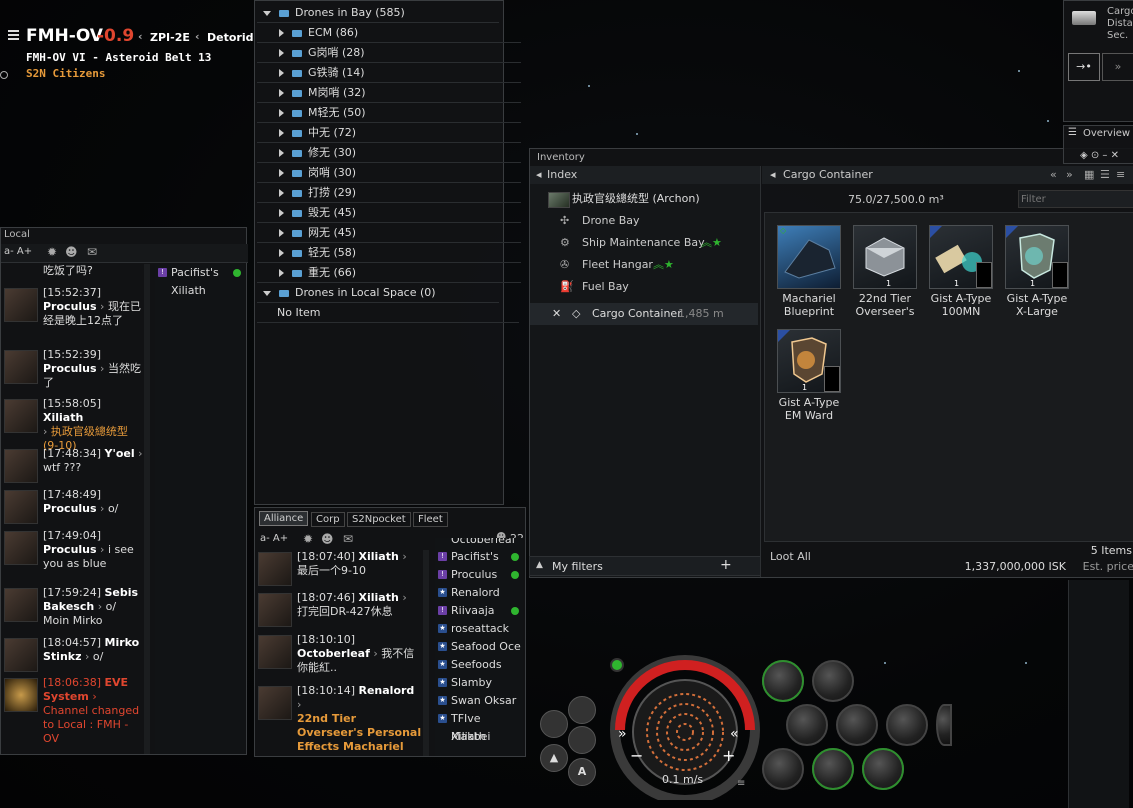 The image size is (1133, 808). What do you see at coordinates (389, 53) in the screenshot?
I see `drone-group-row: G岗哨 (28)` at bounding box center [389, 53].